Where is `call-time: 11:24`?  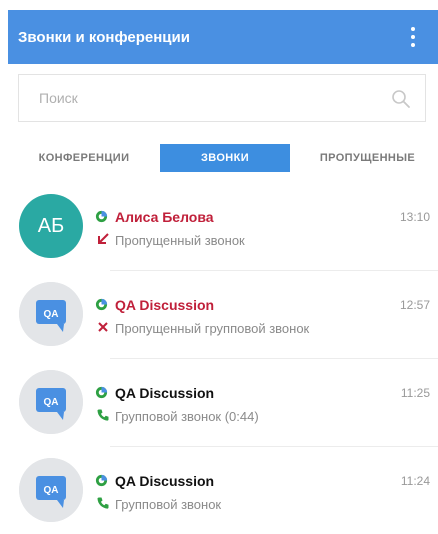 call-time: 11:24 is located at coordinates (415, 481).